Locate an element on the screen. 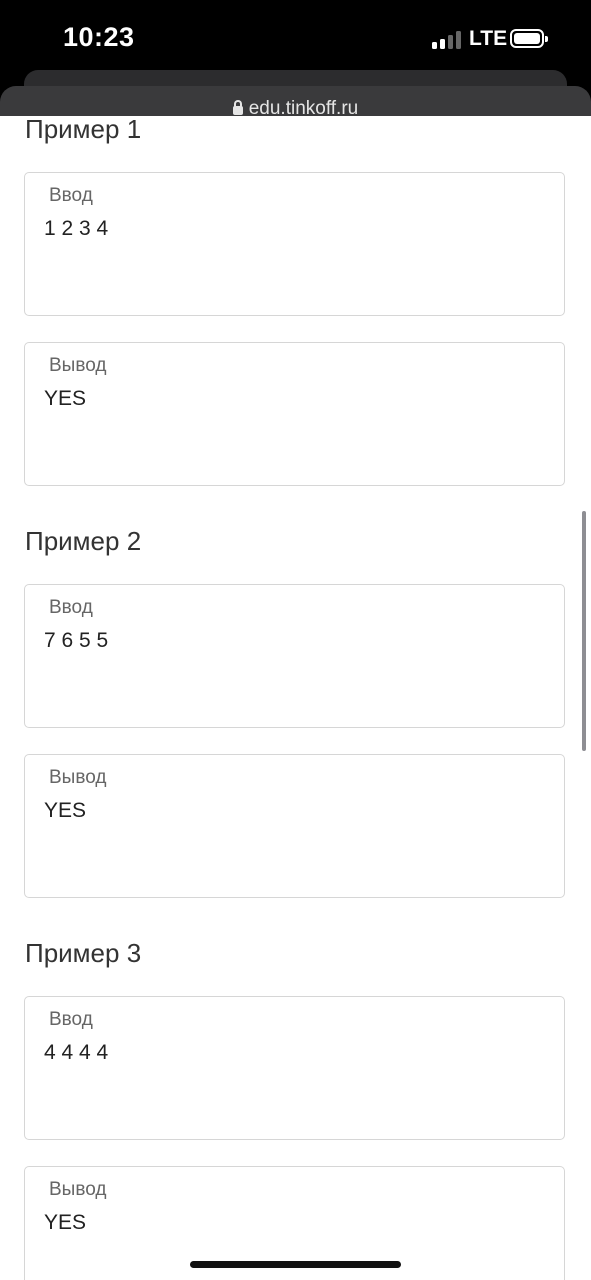 The image size is (591, 1280). signal-strength-icon is located at coordinates (448, 39).